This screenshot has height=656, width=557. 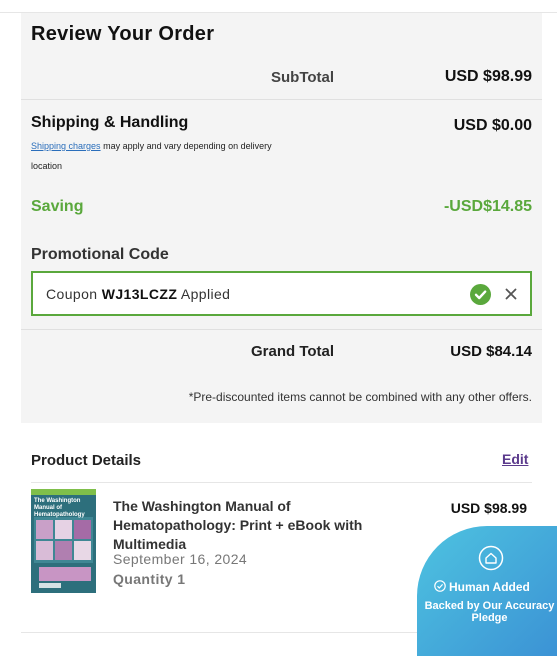 What do you see at coordinates (487, 206) in the screenshot?
I see `saving-value: -USD$14.85` at bounding box center [487, 206].